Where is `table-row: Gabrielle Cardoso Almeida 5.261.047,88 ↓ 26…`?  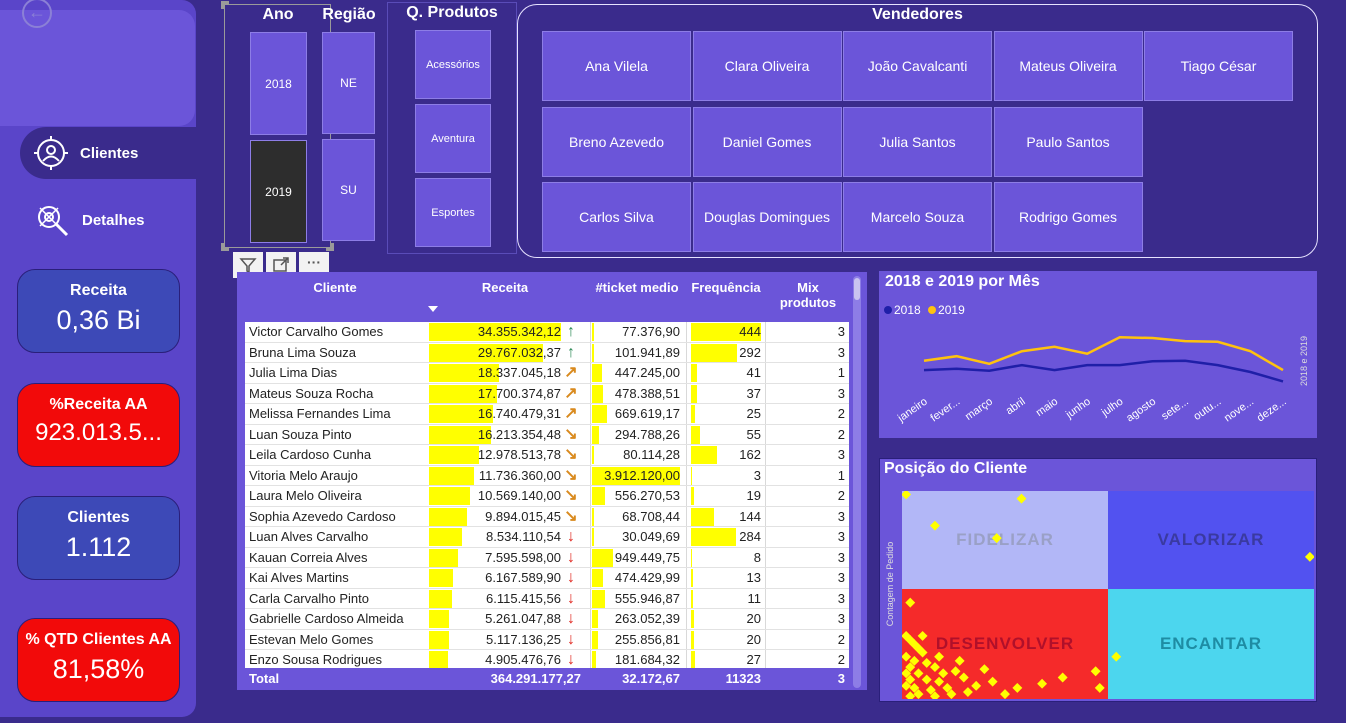
table-row: Gabrielle Cardoso Almeida 5.261.047,88 ↓ 26… is located at coordinates (547, 619).